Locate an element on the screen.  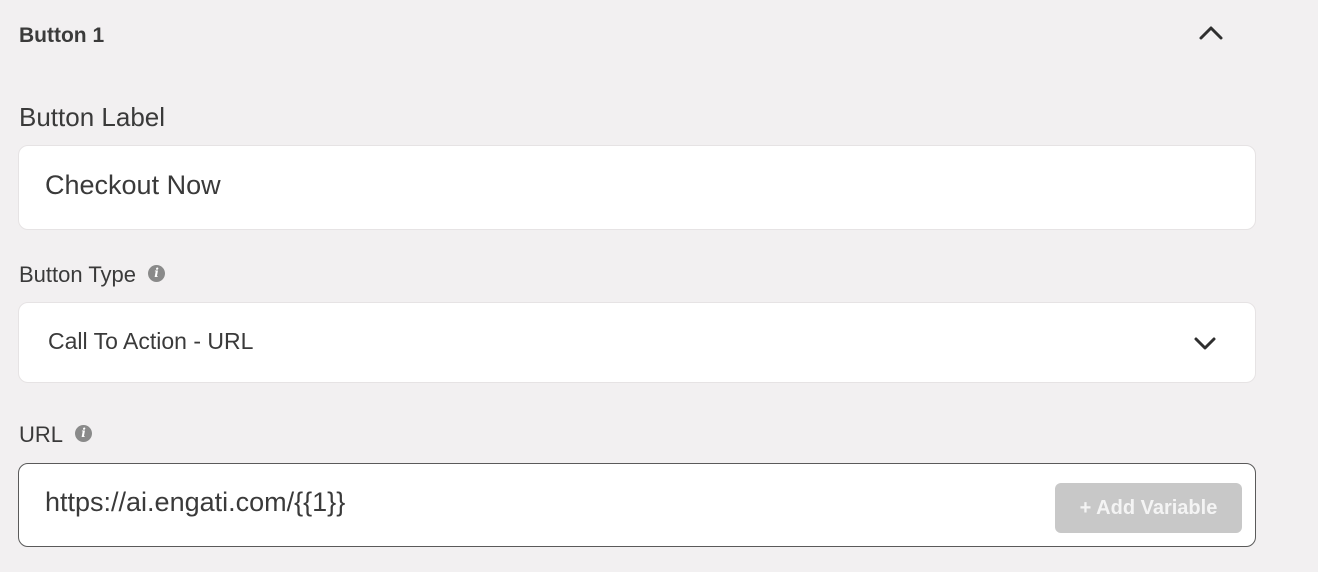
button-type-selected: Call To Action - URL is located at coordinates (151, 341).